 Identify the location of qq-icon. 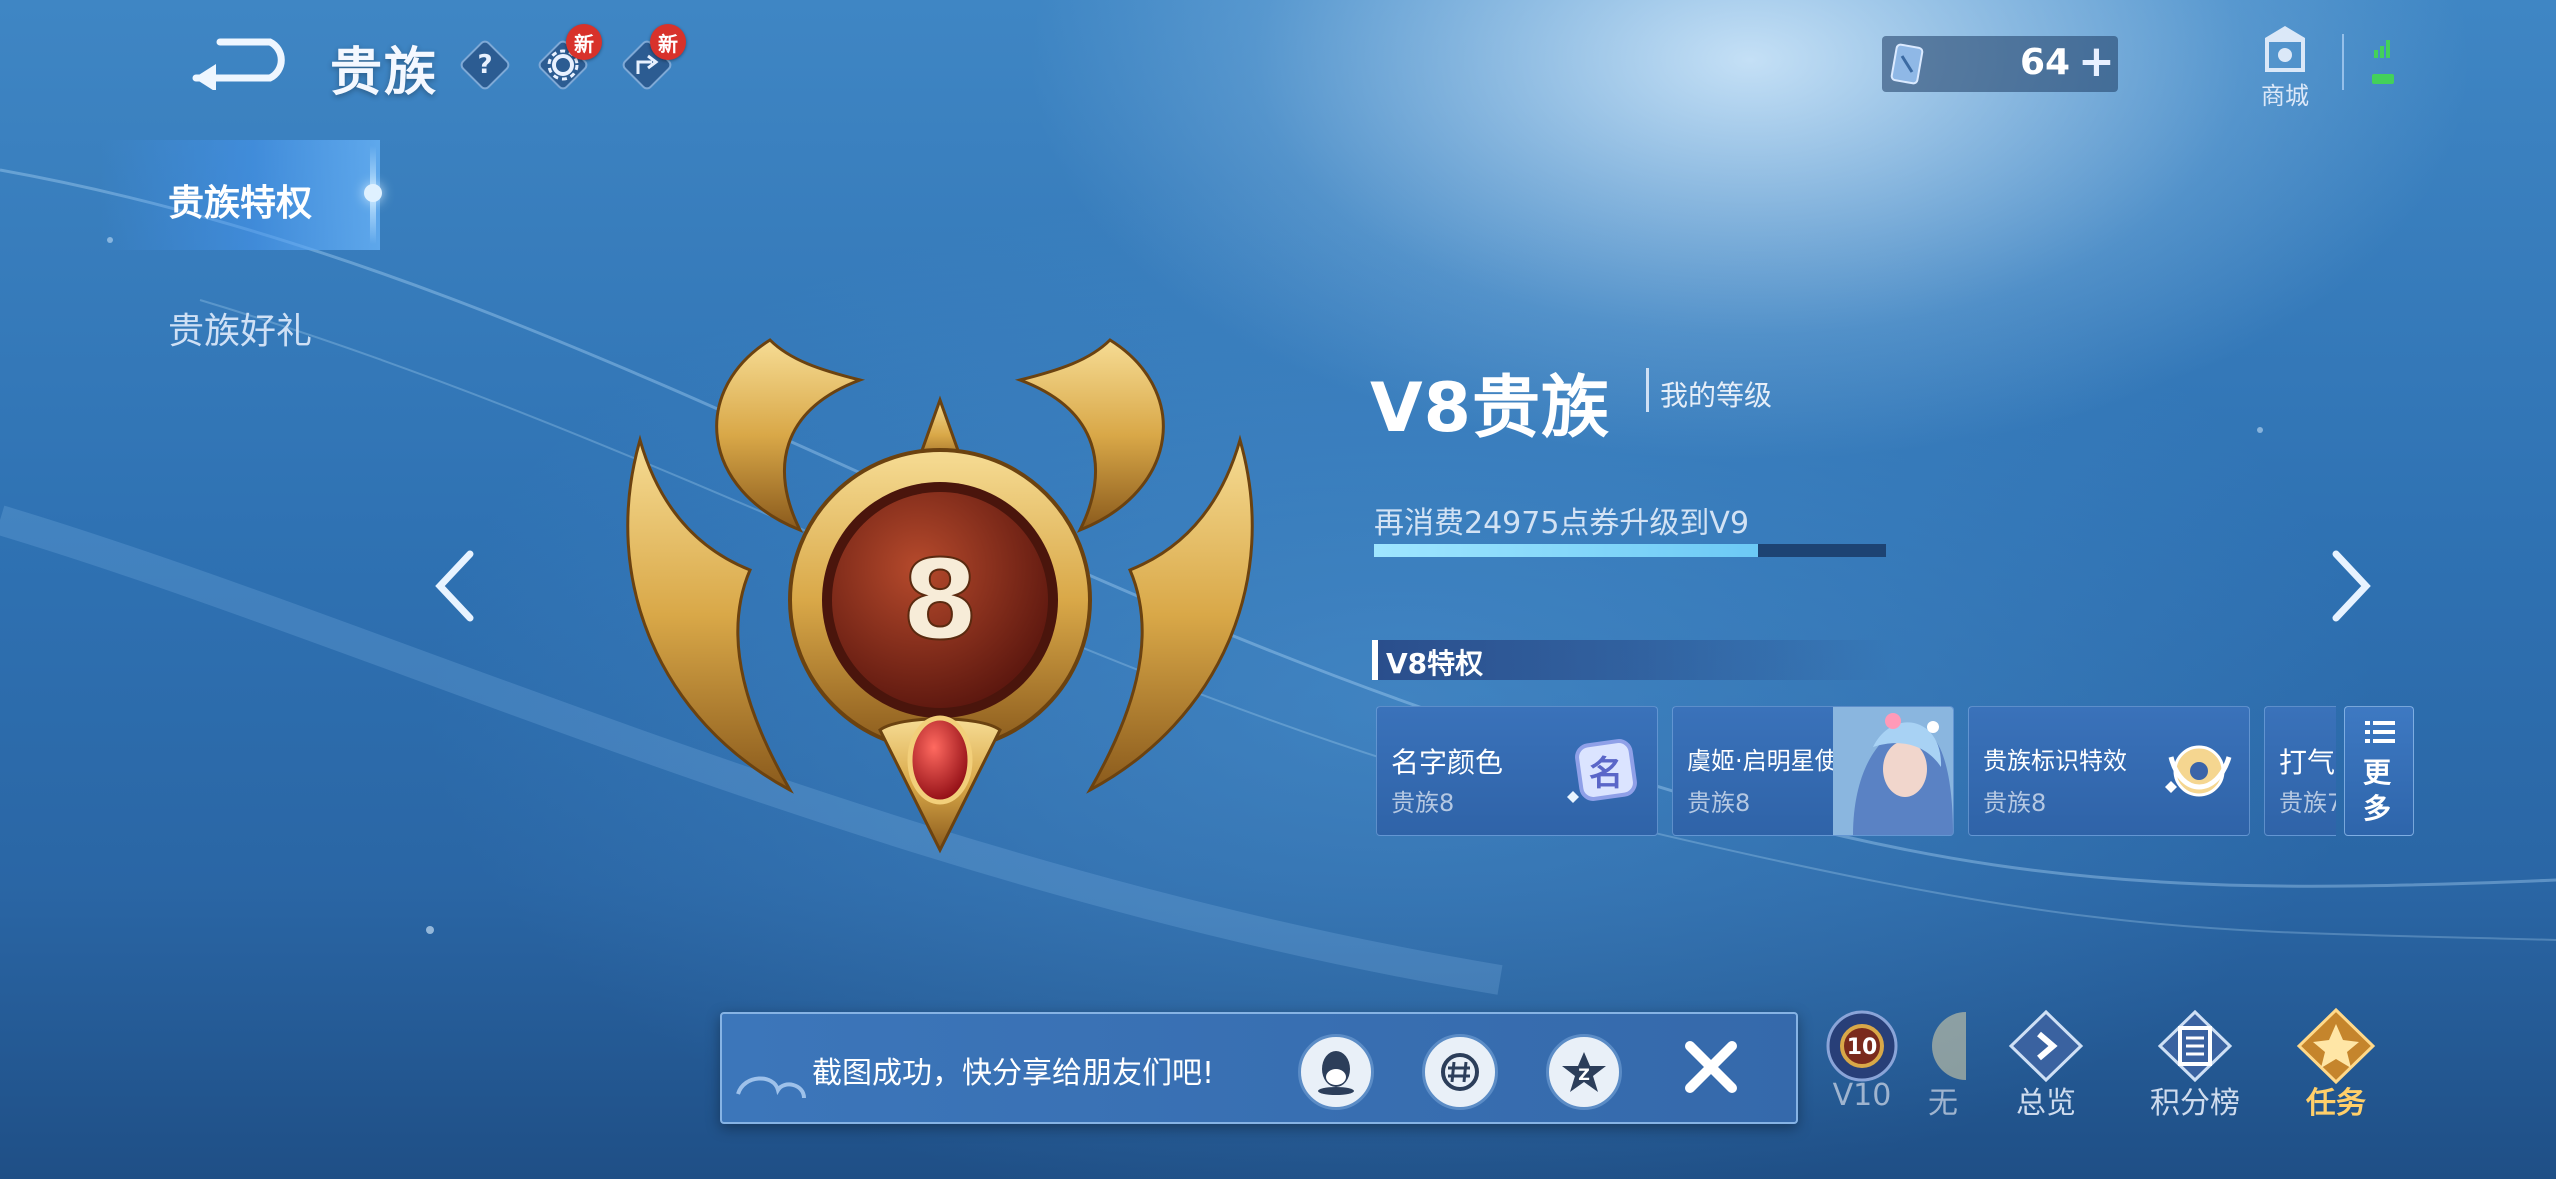
(1336, 1073).